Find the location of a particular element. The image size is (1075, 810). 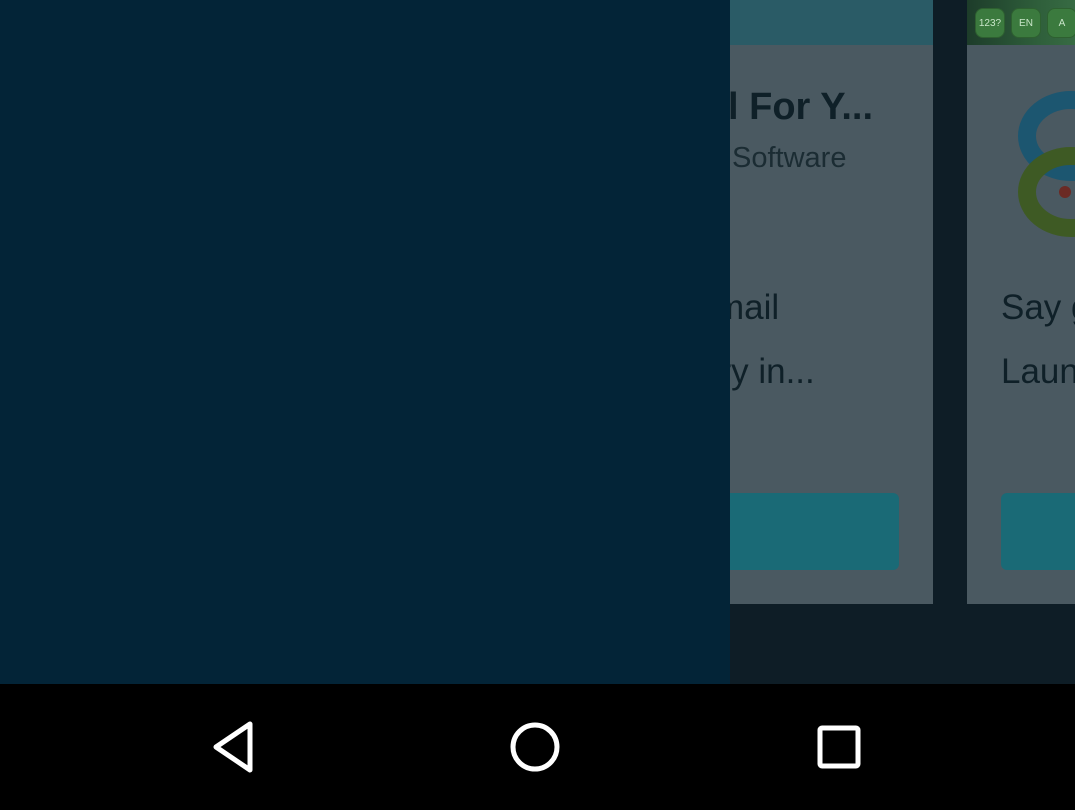

recents-icon is located at coordinates (839, 747).